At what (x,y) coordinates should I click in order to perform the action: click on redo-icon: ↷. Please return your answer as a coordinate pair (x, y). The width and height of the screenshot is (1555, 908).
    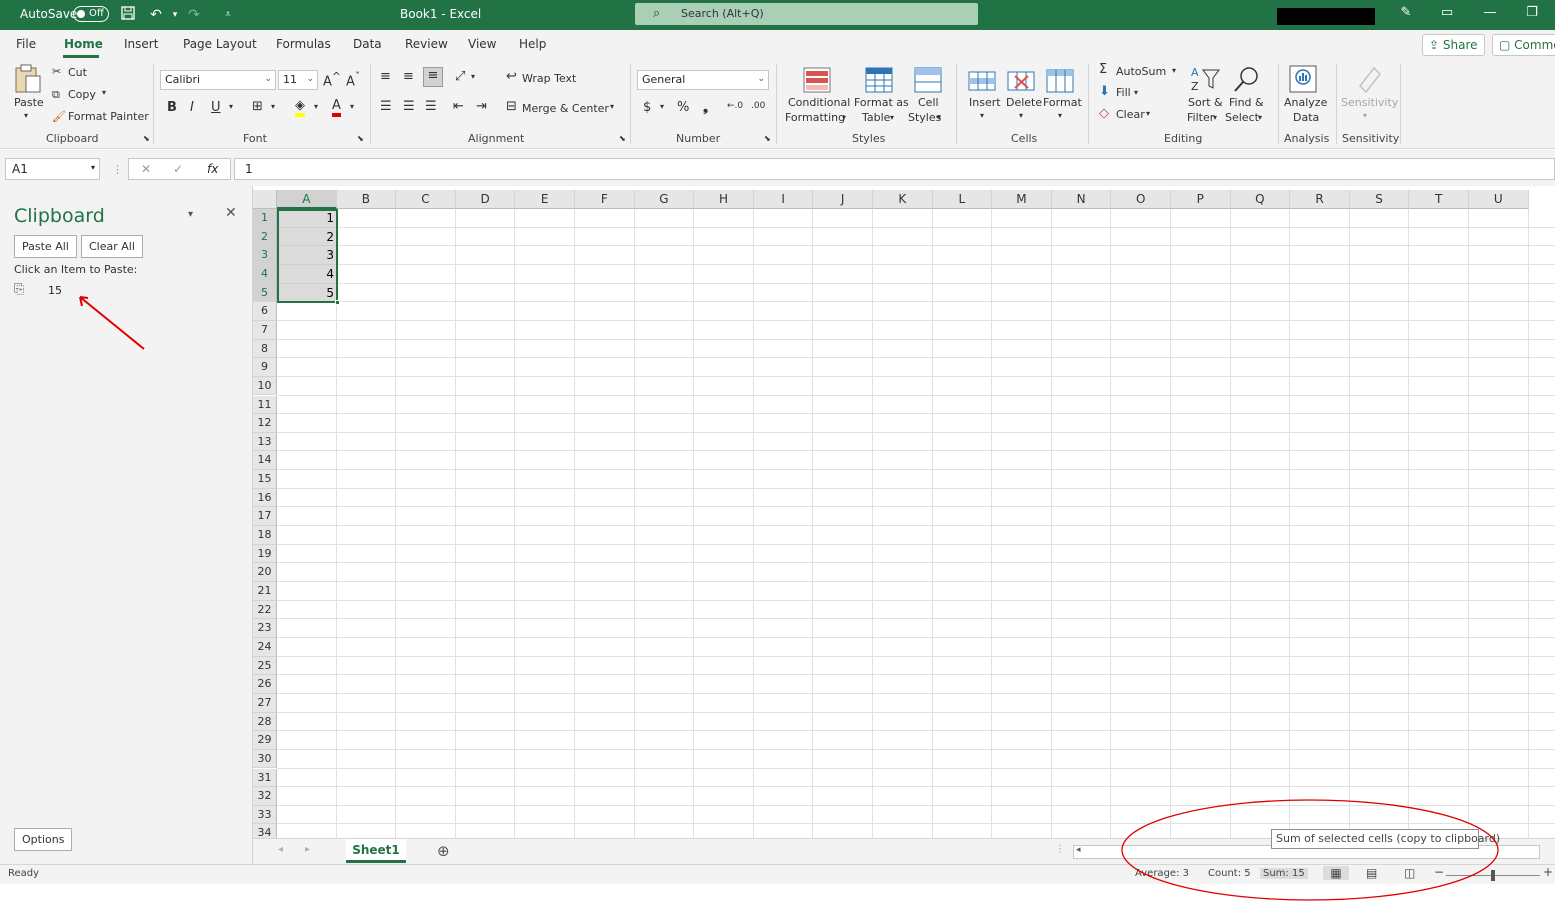
    Looking at the image, I should click on (194, 15).